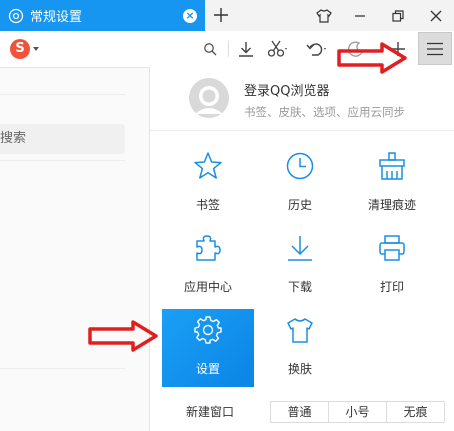  I want to click on clock-icon, so click(300, 166).